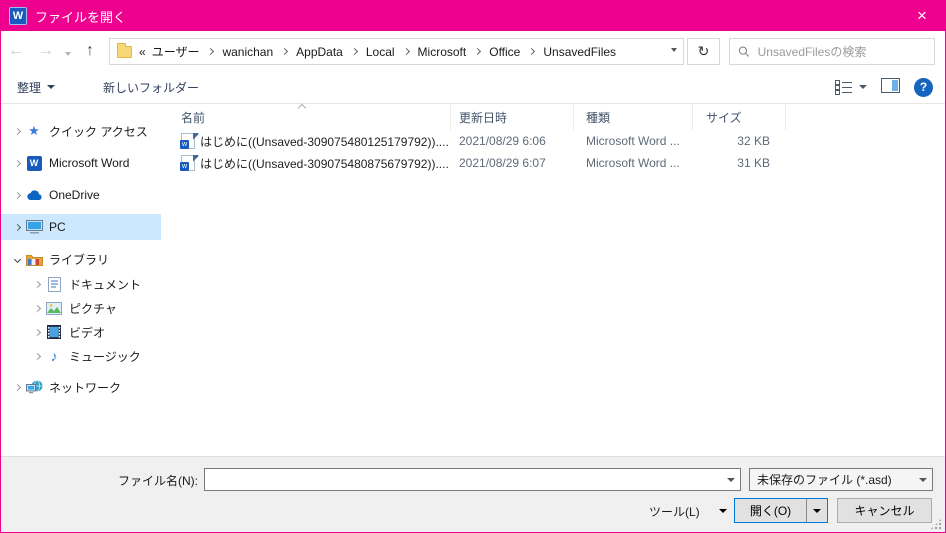 The image size is (946, 533). Describe the element at coordinates (46, 51) in the screenshot. I see `forward-icon: →` at that location.